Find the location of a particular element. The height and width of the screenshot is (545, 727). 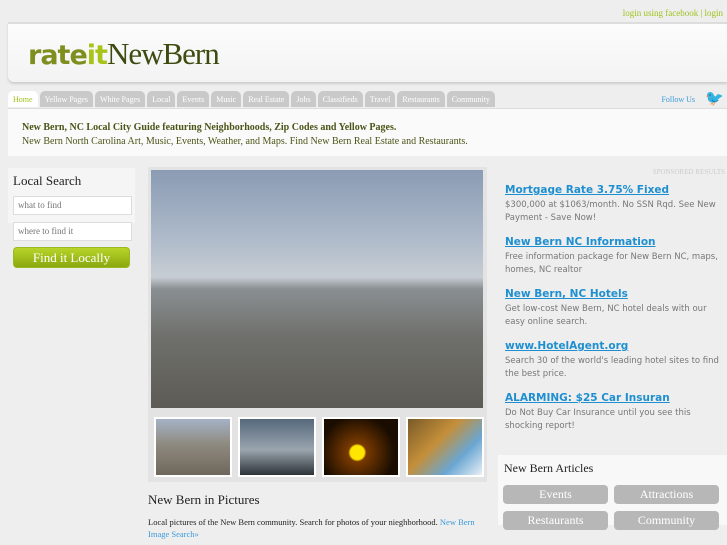

tab-home: Home is located at coordinates (23, 99).